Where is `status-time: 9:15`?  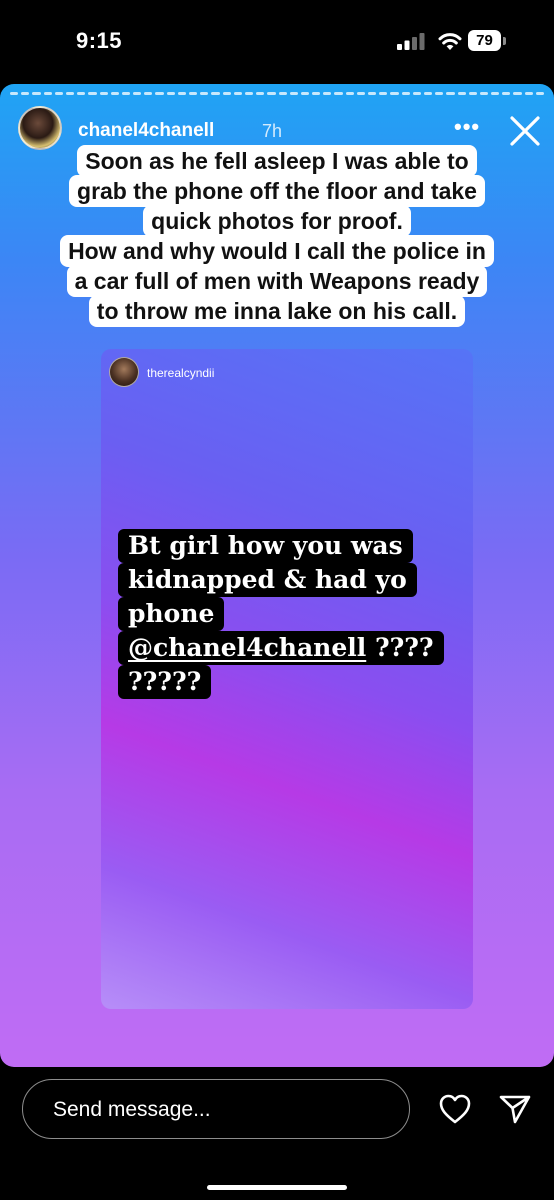
status-time: 9:15 is located at coordinates (99, 40).